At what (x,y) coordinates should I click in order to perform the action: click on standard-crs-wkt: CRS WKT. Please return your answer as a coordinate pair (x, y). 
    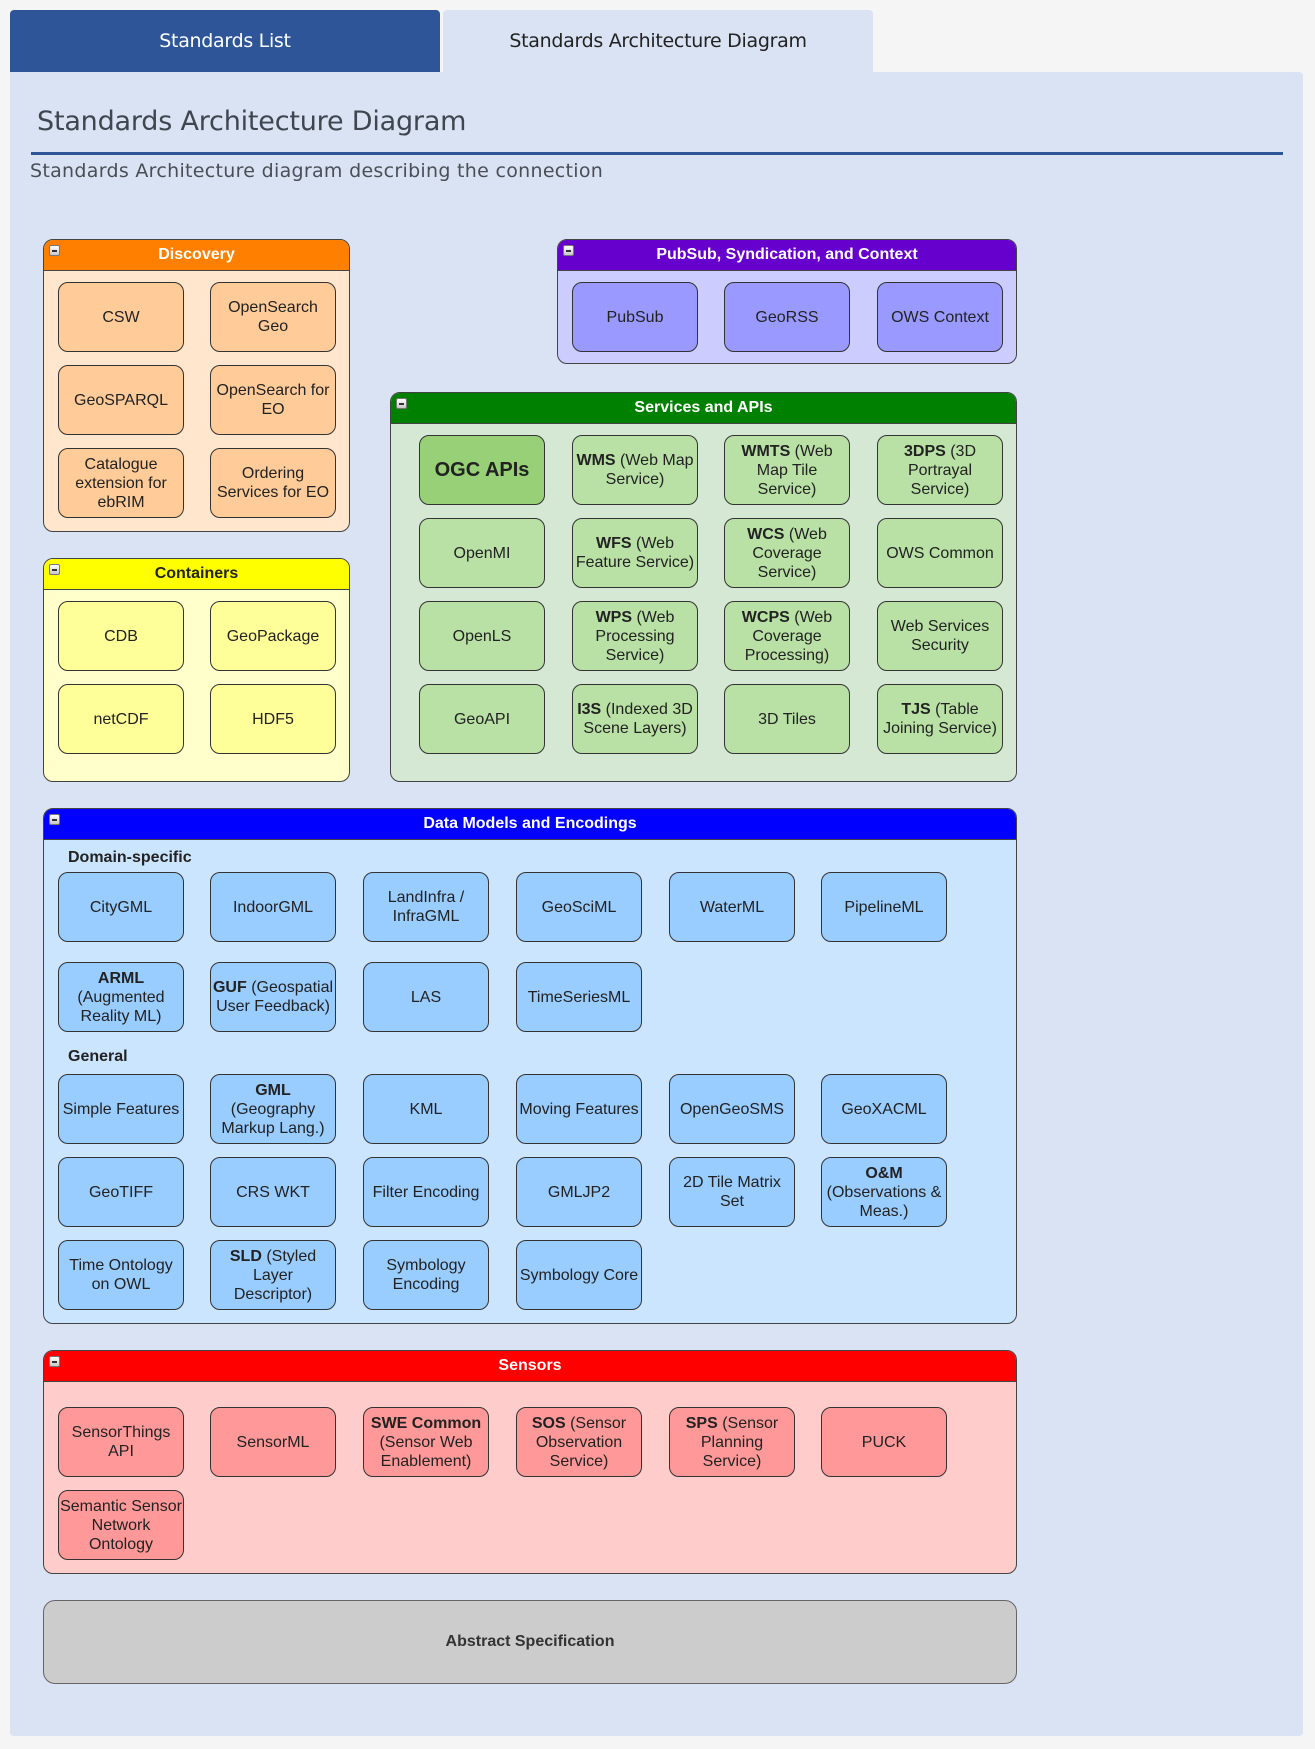
    Looking at the image, I should click on (273, 1192).